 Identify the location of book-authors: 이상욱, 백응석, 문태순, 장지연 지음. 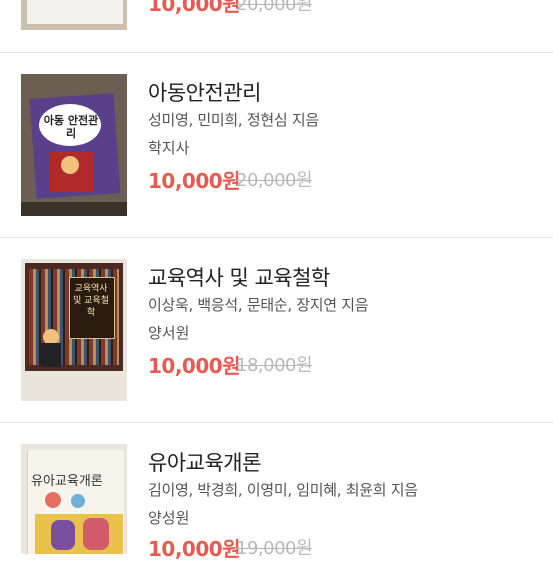
(258, 305).